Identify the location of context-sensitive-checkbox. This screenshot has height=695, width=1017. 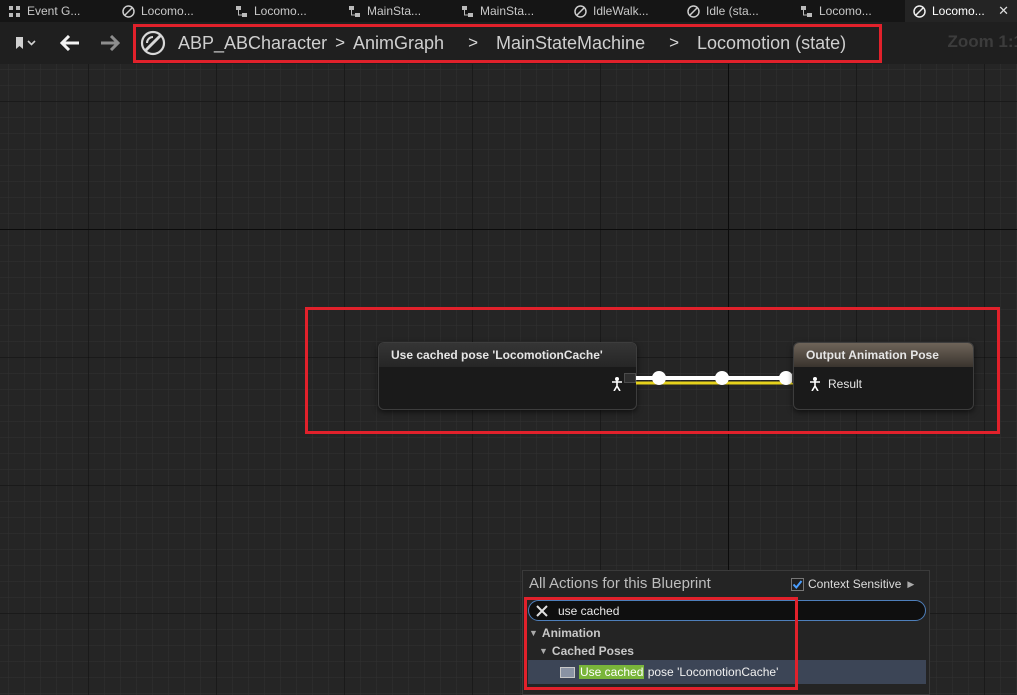
(797, 584).